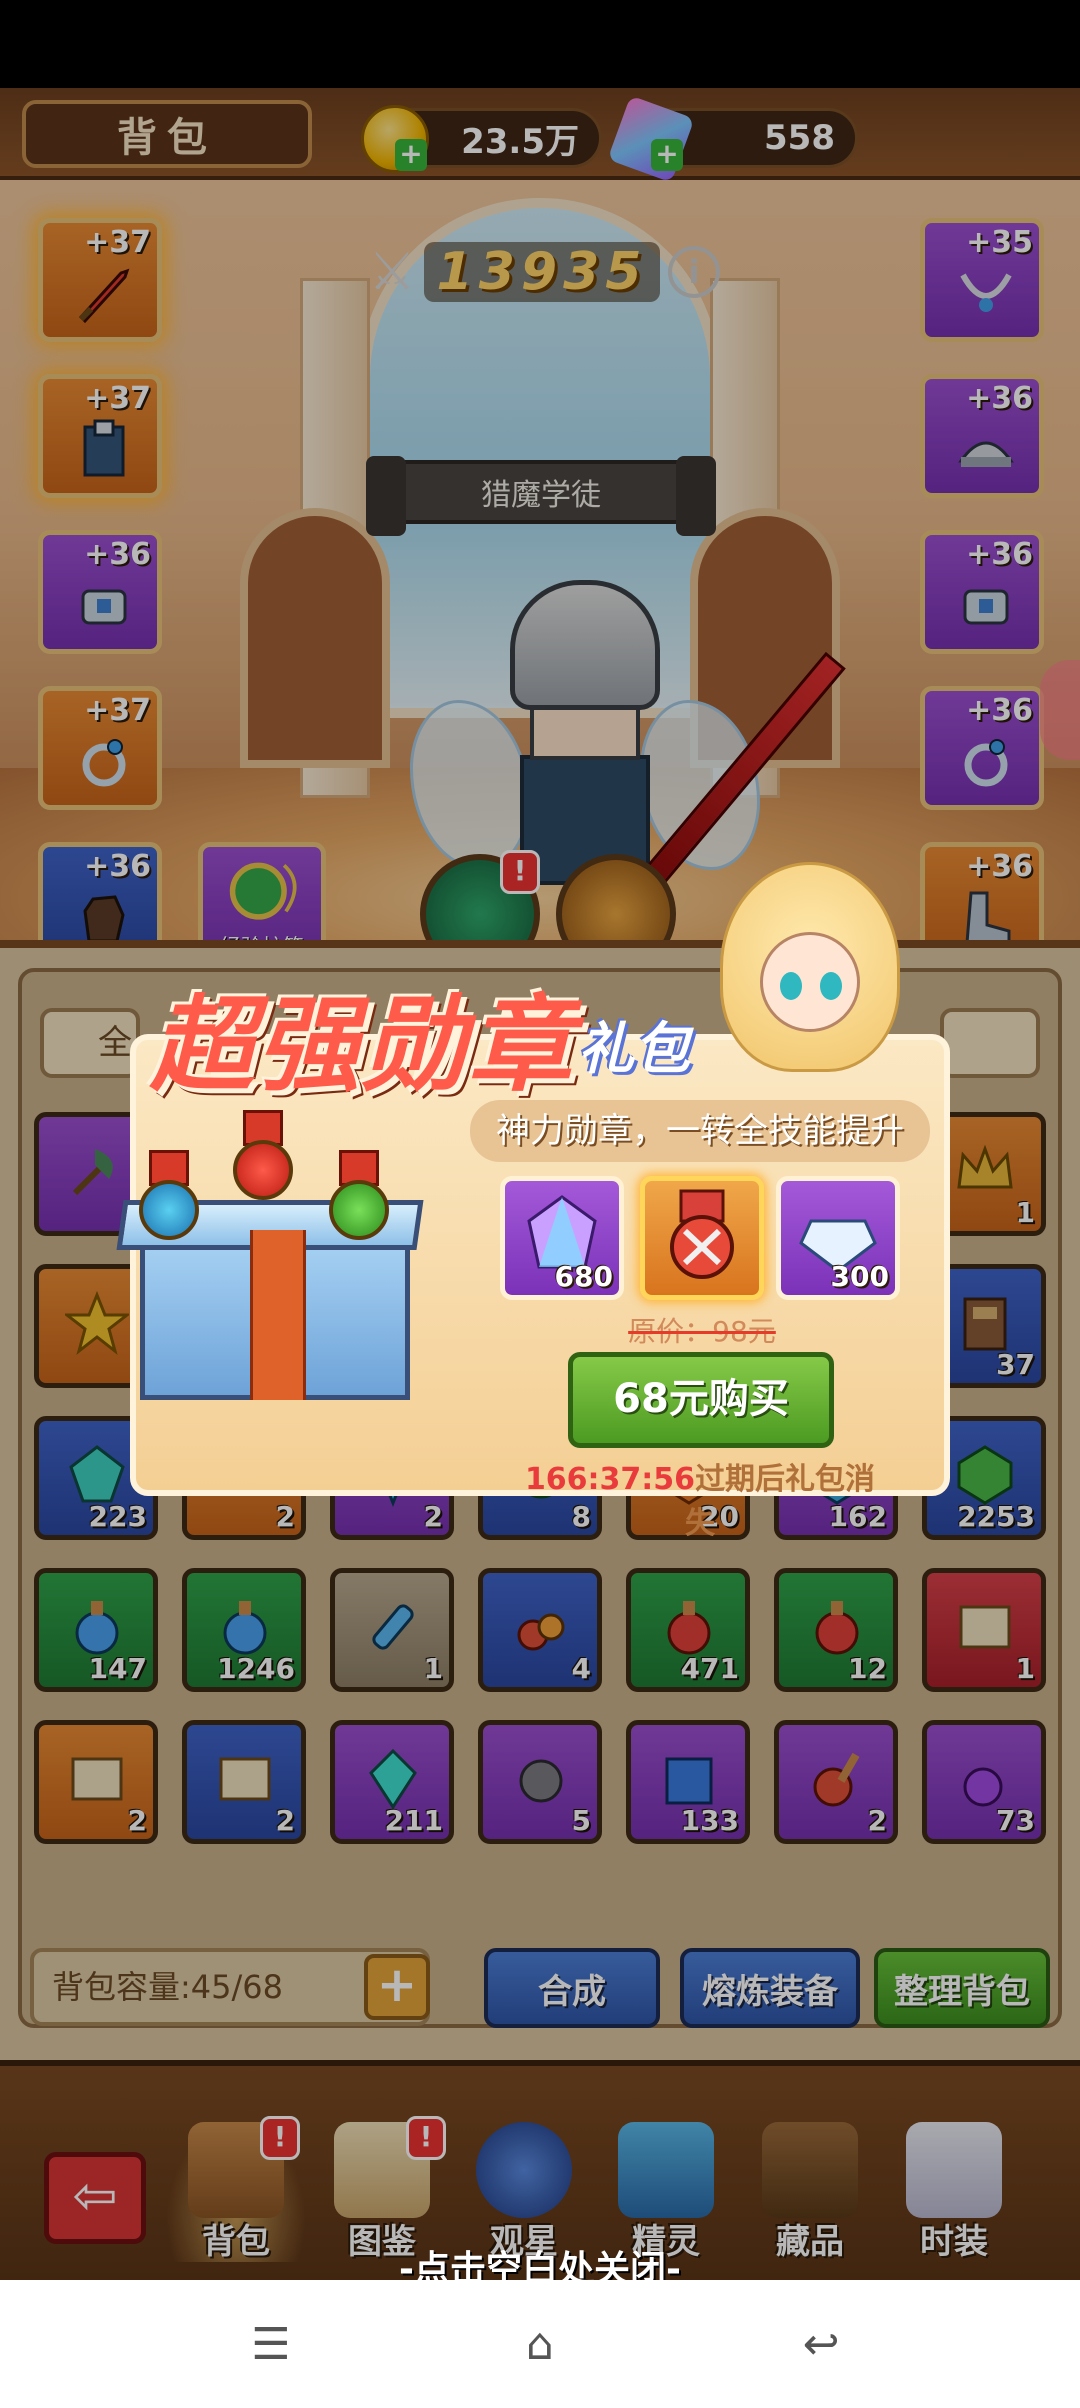  Describe the element at coordinates (859, 1276) in the screenshot. I see `reward-count: 300` at that location.